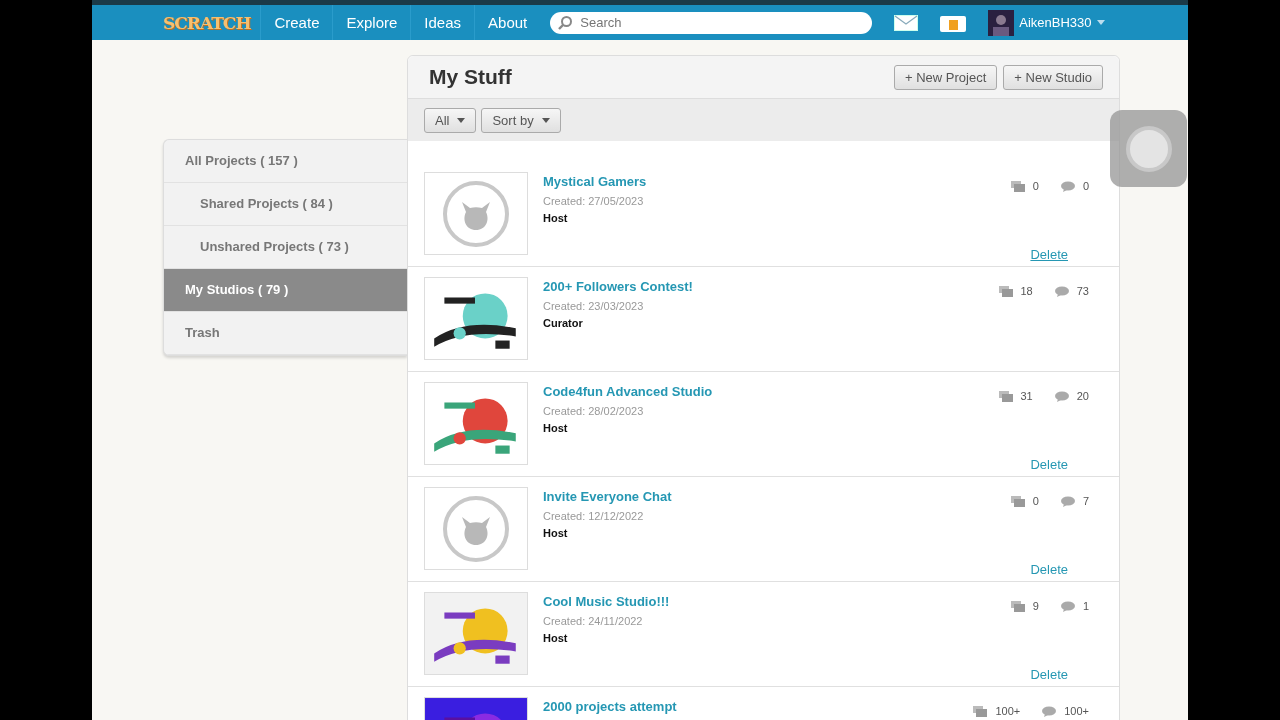 This screenshot has height=720, width=1280. I want to click on comment-count: 20, so click(1082, 396).